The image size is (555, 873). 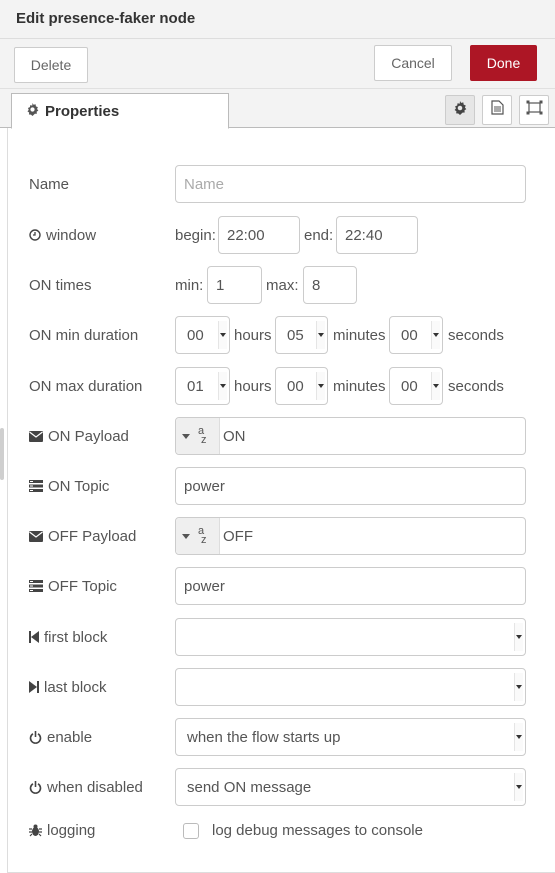 What do you see at coordinates (350, 687) in the screenshot?
I see `last-block-select` at bounding box center [350, 687].